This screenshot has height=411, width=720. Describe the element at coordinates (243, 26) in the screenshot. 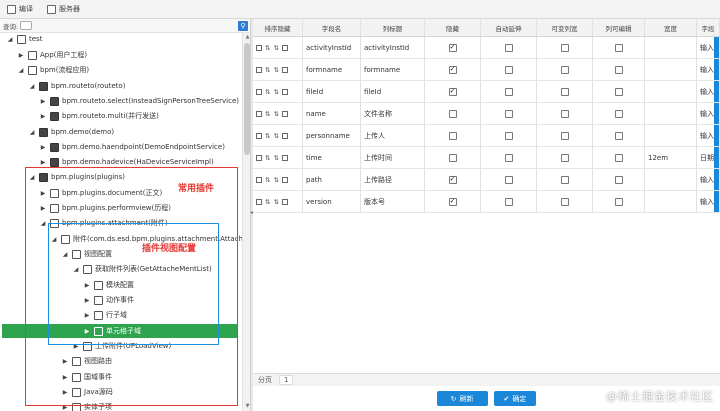

I see `search-icon: ⚲` at that location.